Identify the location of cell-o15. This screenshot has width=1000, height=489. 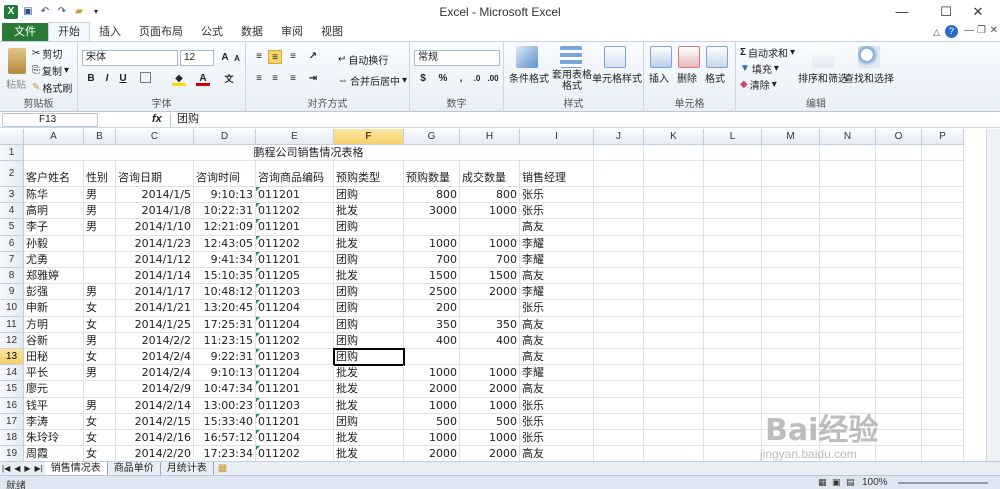
(899, 389).